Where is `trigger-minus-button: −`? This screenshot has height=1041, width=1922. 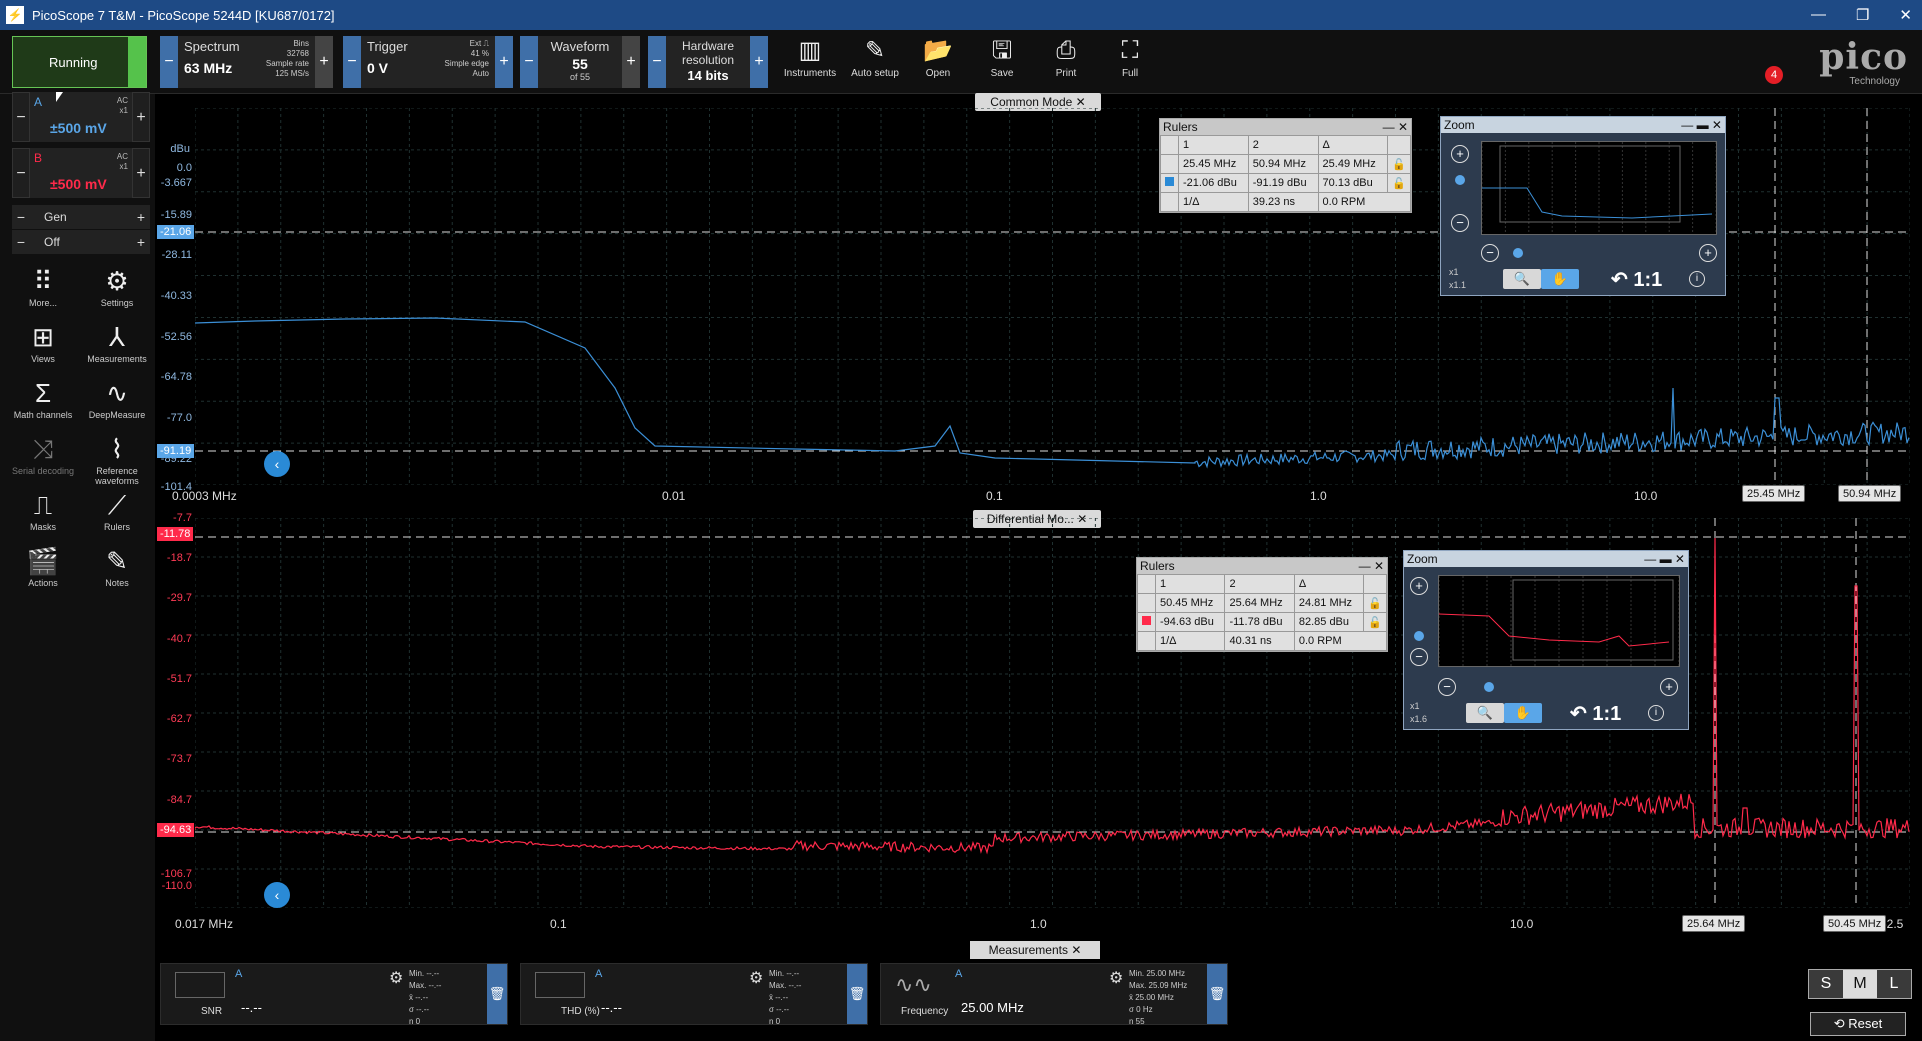
trigger-minus-button: − is located at coordinates (352, 62).